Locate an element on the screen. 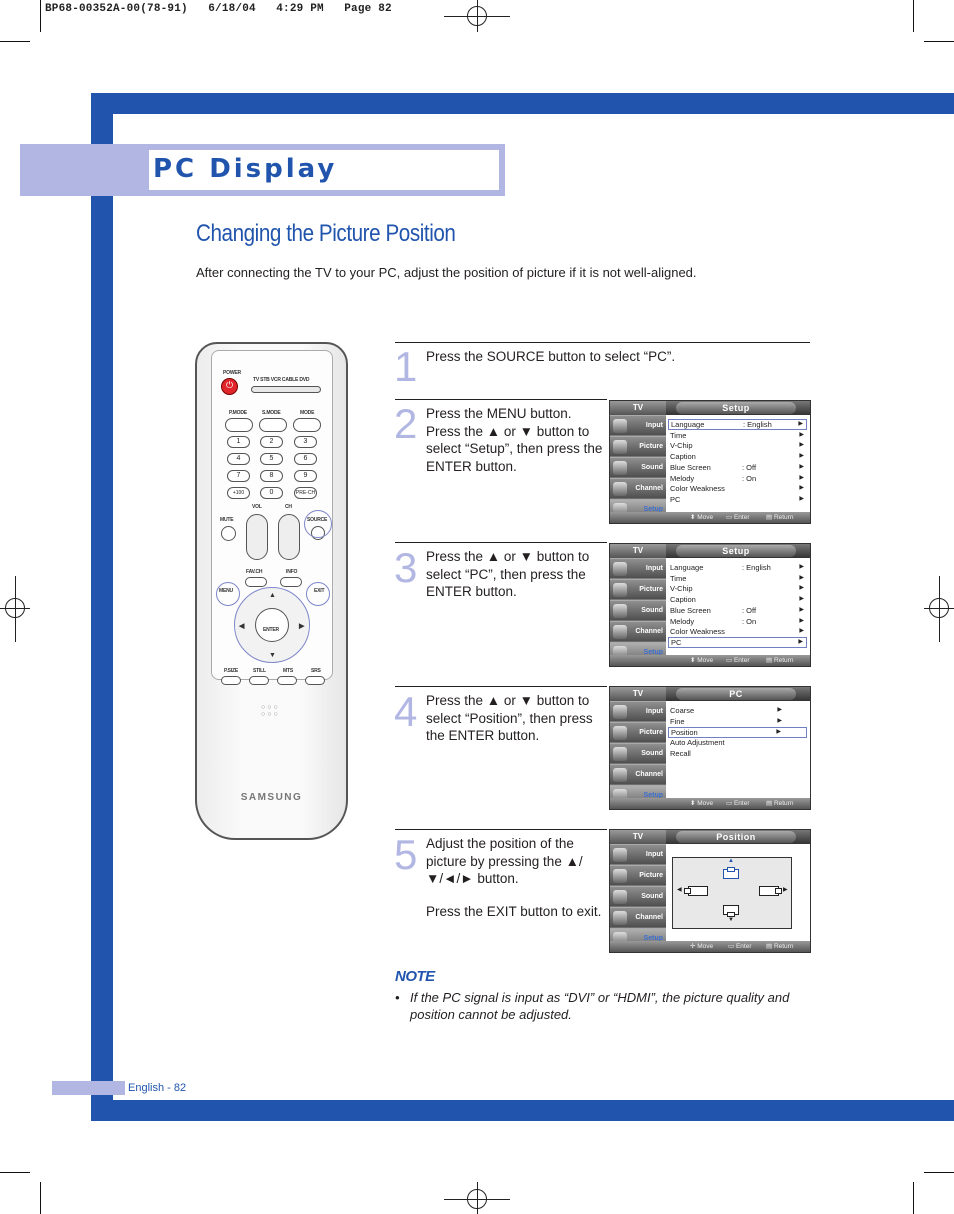 The image size is (954, 1214). position-up-inner is located at coordinates (731, 869).